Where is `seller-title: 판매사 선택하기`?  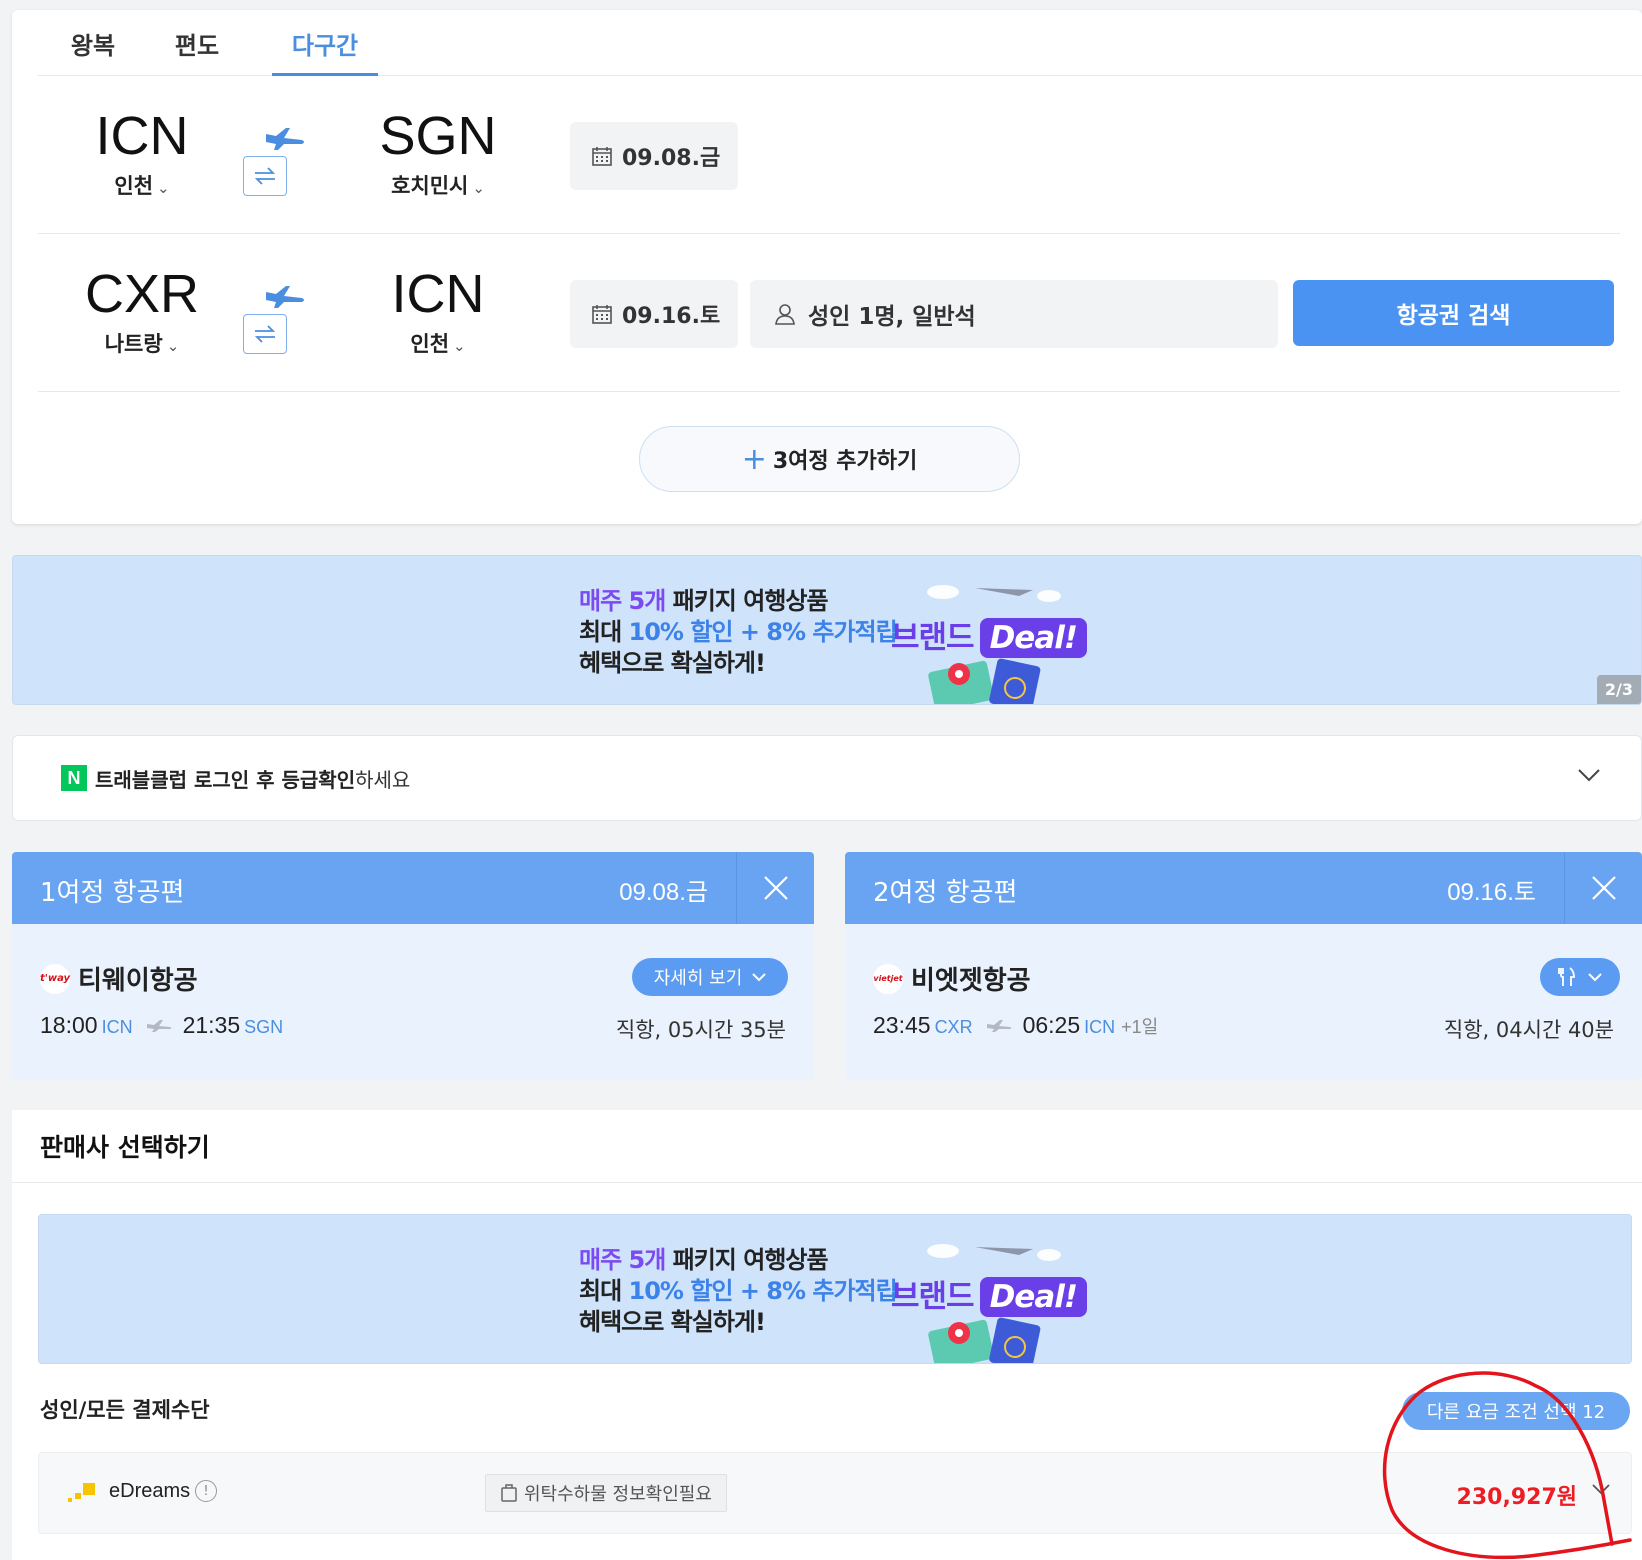 seller-title: 판매사 선택하기 is located at coordinates (125, 1147).